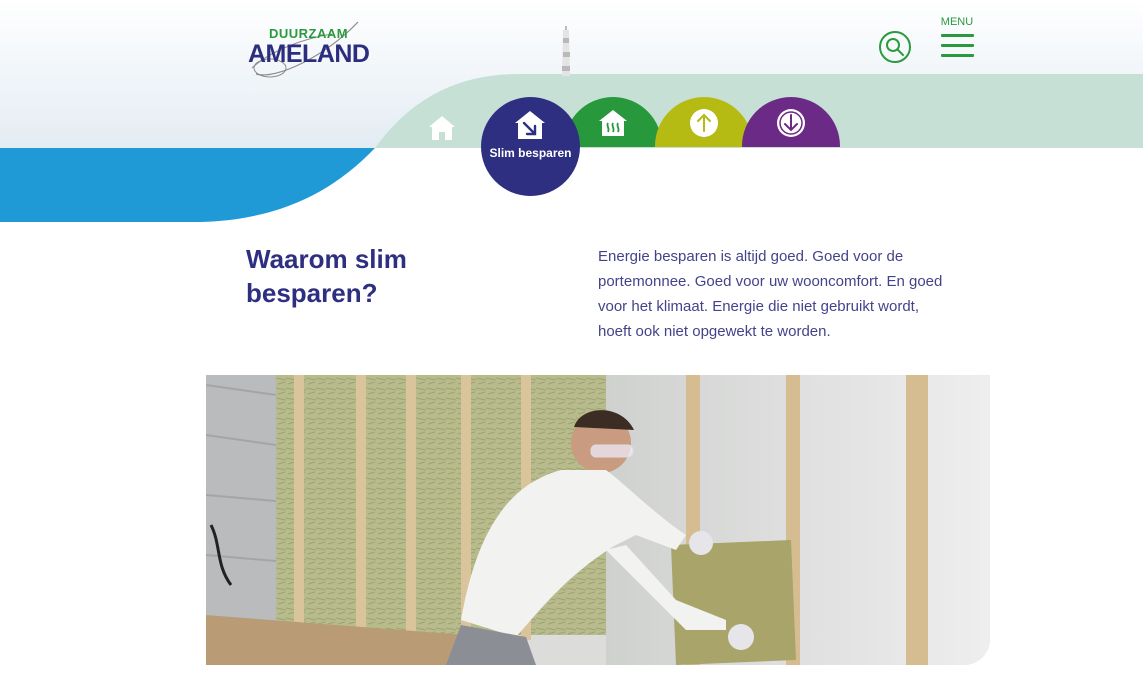 This screenshot has width=1143, height=697. I want to click on logo-text-main: AMELAND, so click(309, 54).